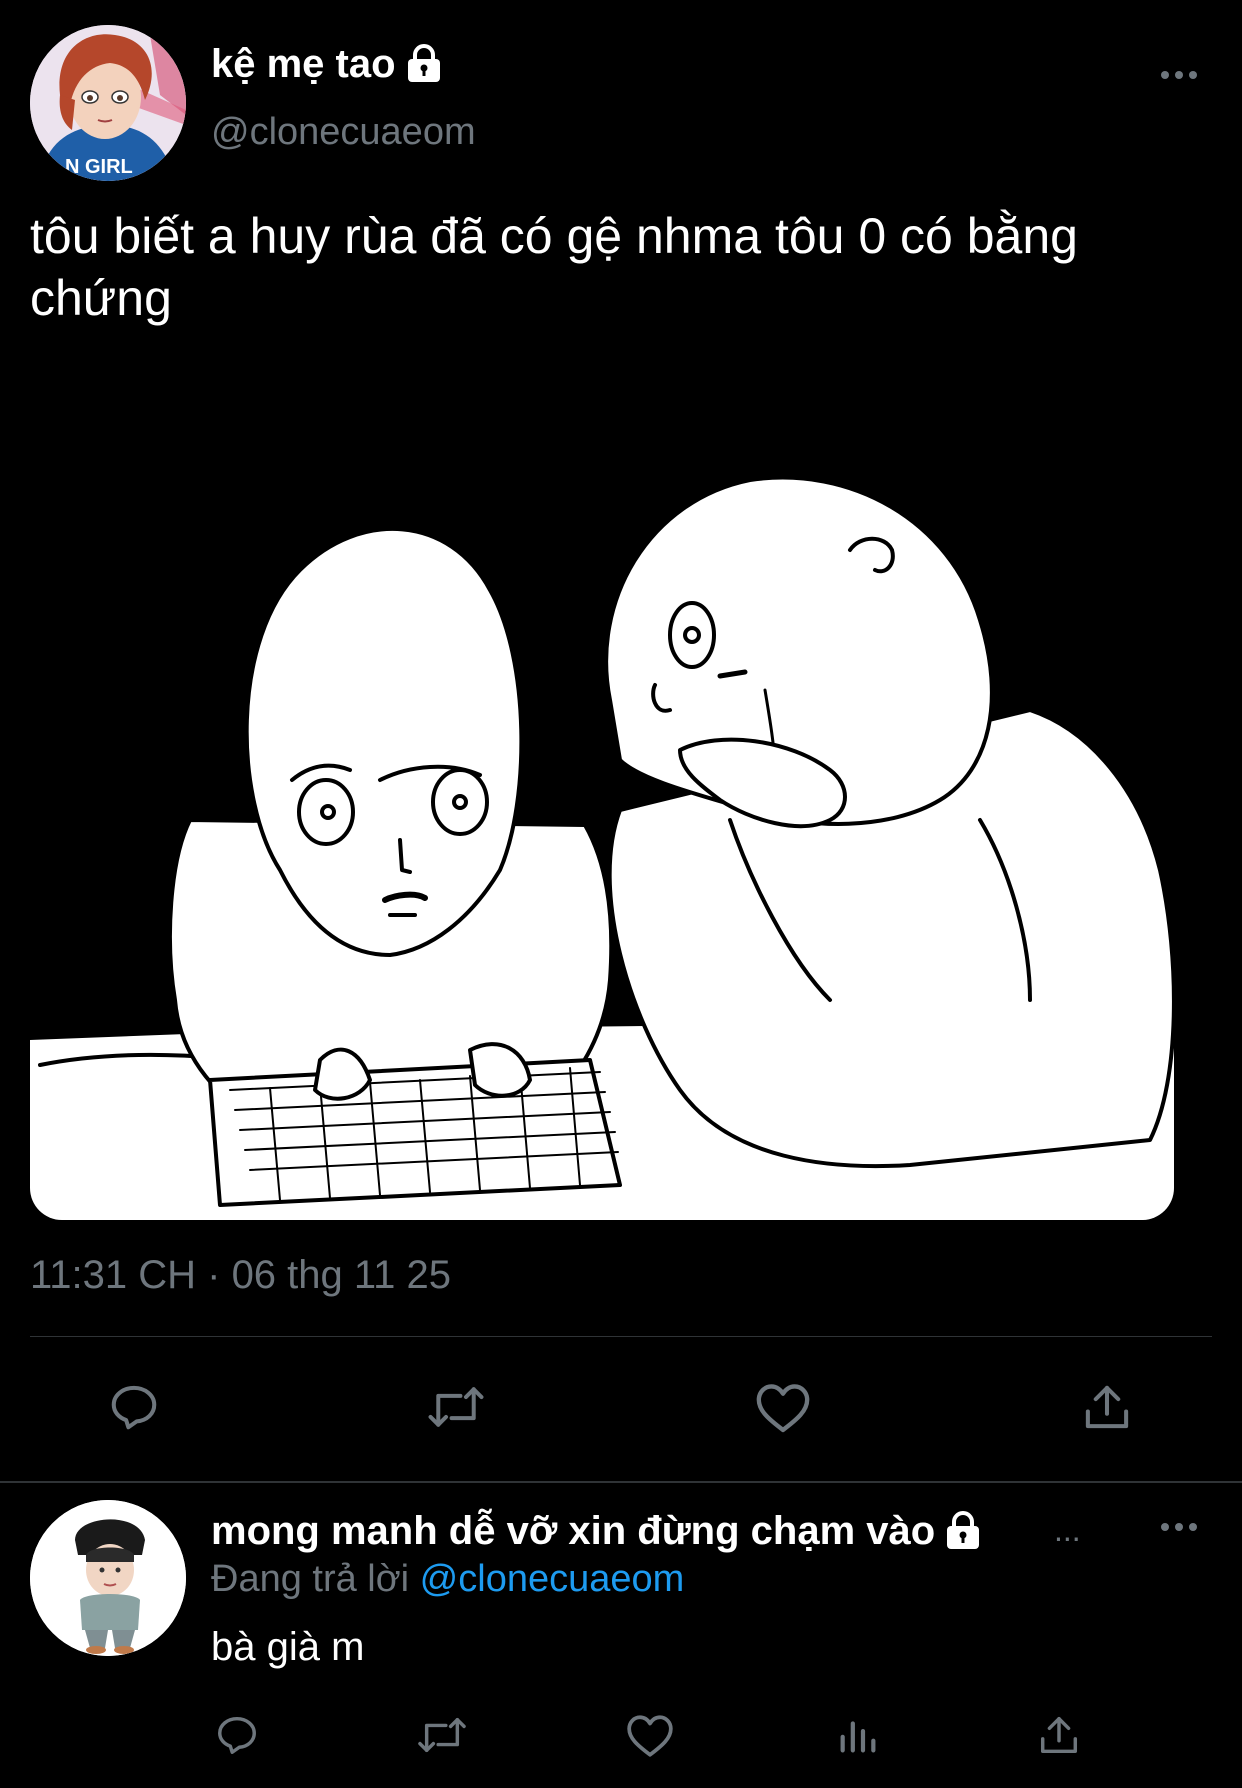 This screenshot has height=1788, width=1242. What do you see at coordinates (108, 103) in the screenshot?
I see `author-avatar: N GIRL` at bounding box center [108, 103].